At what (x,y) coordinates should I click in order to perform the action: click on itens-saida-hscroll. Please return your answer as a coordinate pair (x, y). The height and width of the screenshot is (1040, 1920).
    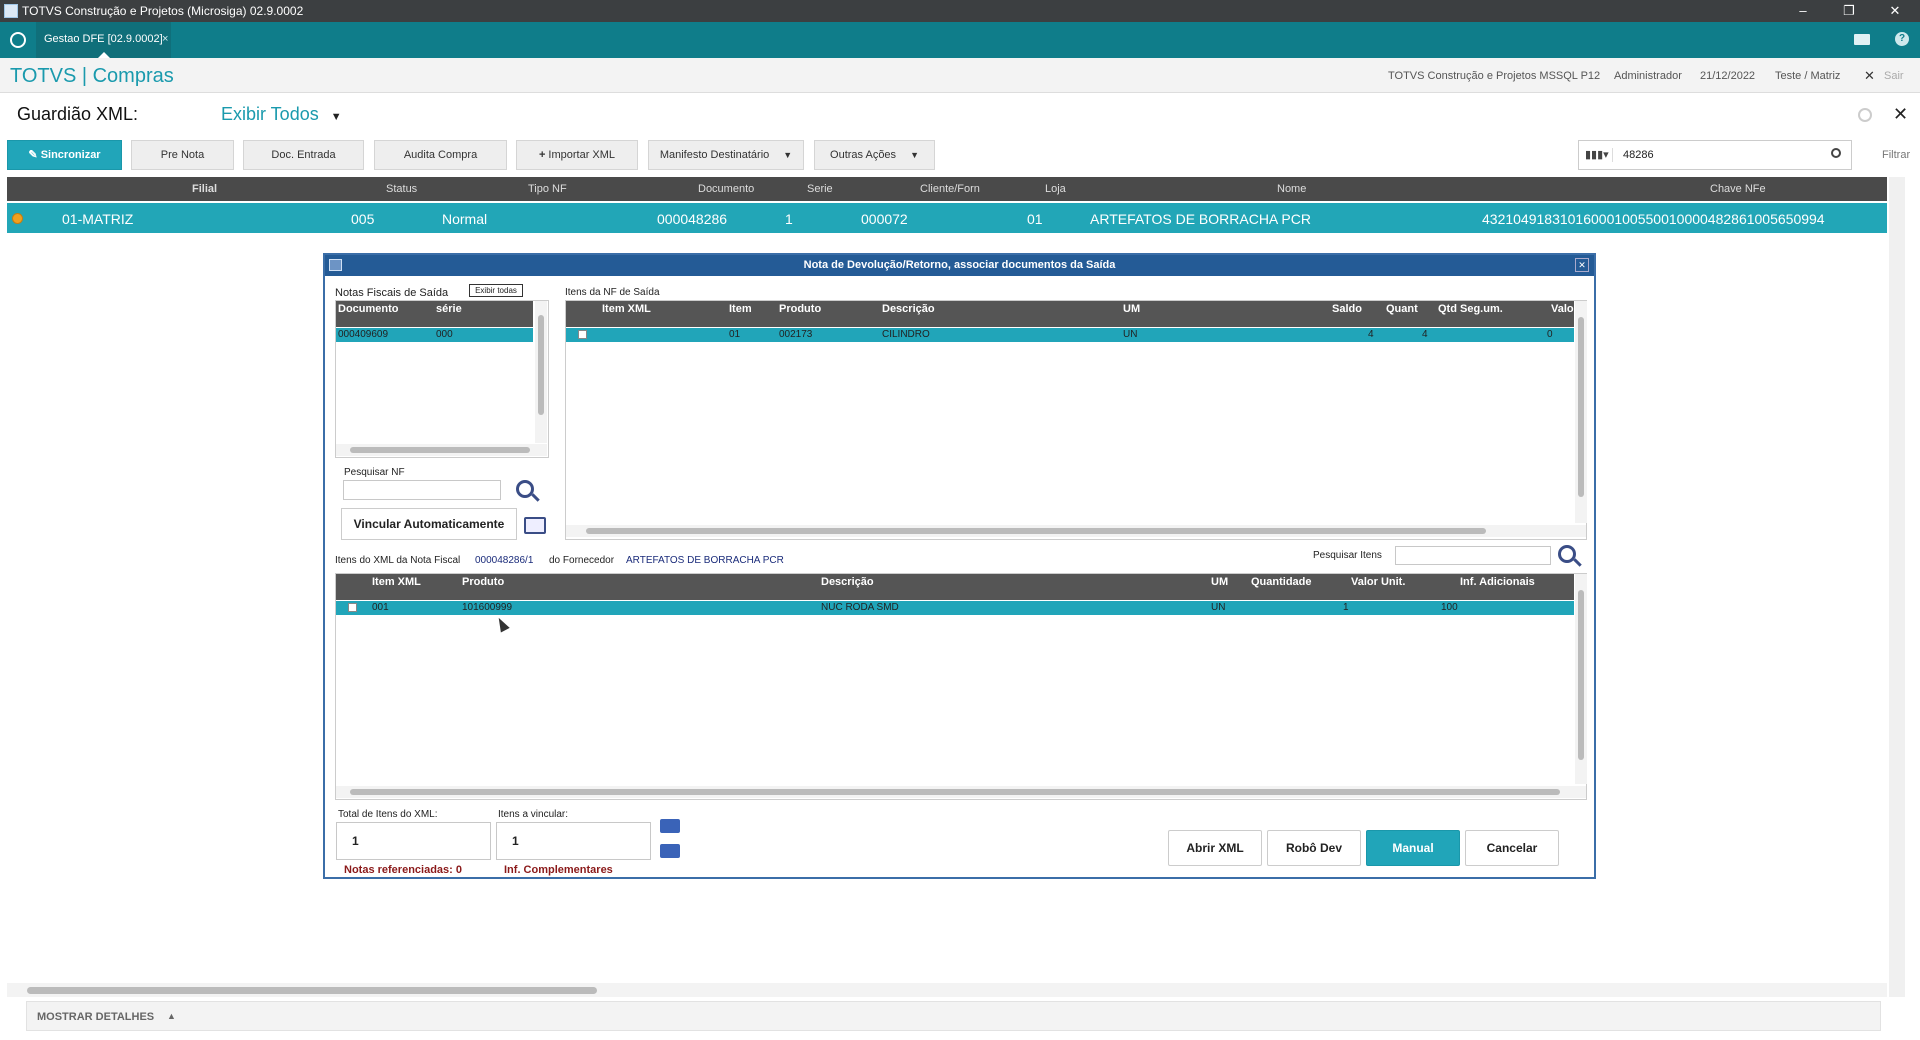
    Looking at the image, I should click on (1076, 531).